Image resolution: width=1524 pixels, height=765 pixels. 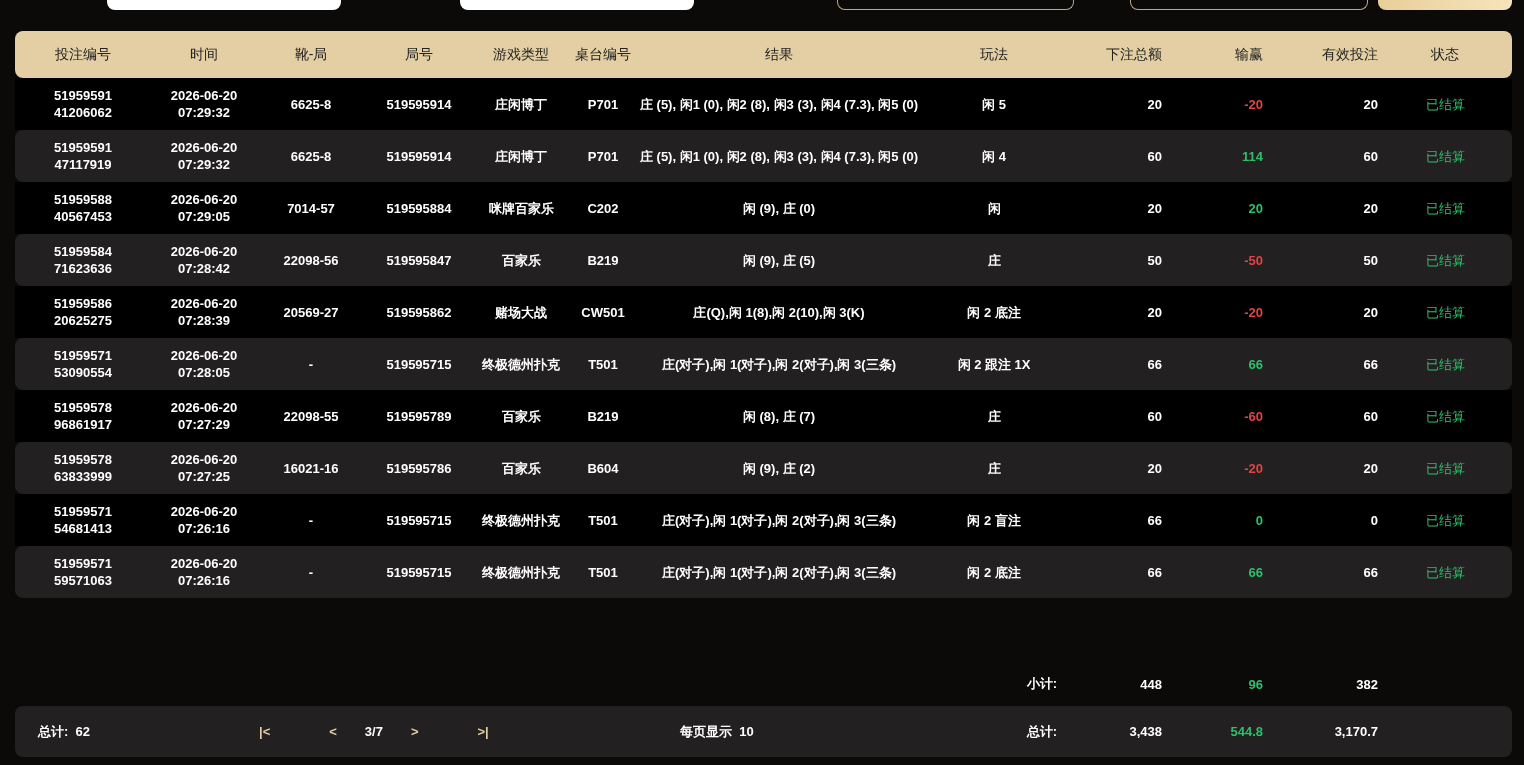 What do you see at coordinates (414, 731) in the screenshot?
I see `next-page-button: >` at bounding box center [414, 731].